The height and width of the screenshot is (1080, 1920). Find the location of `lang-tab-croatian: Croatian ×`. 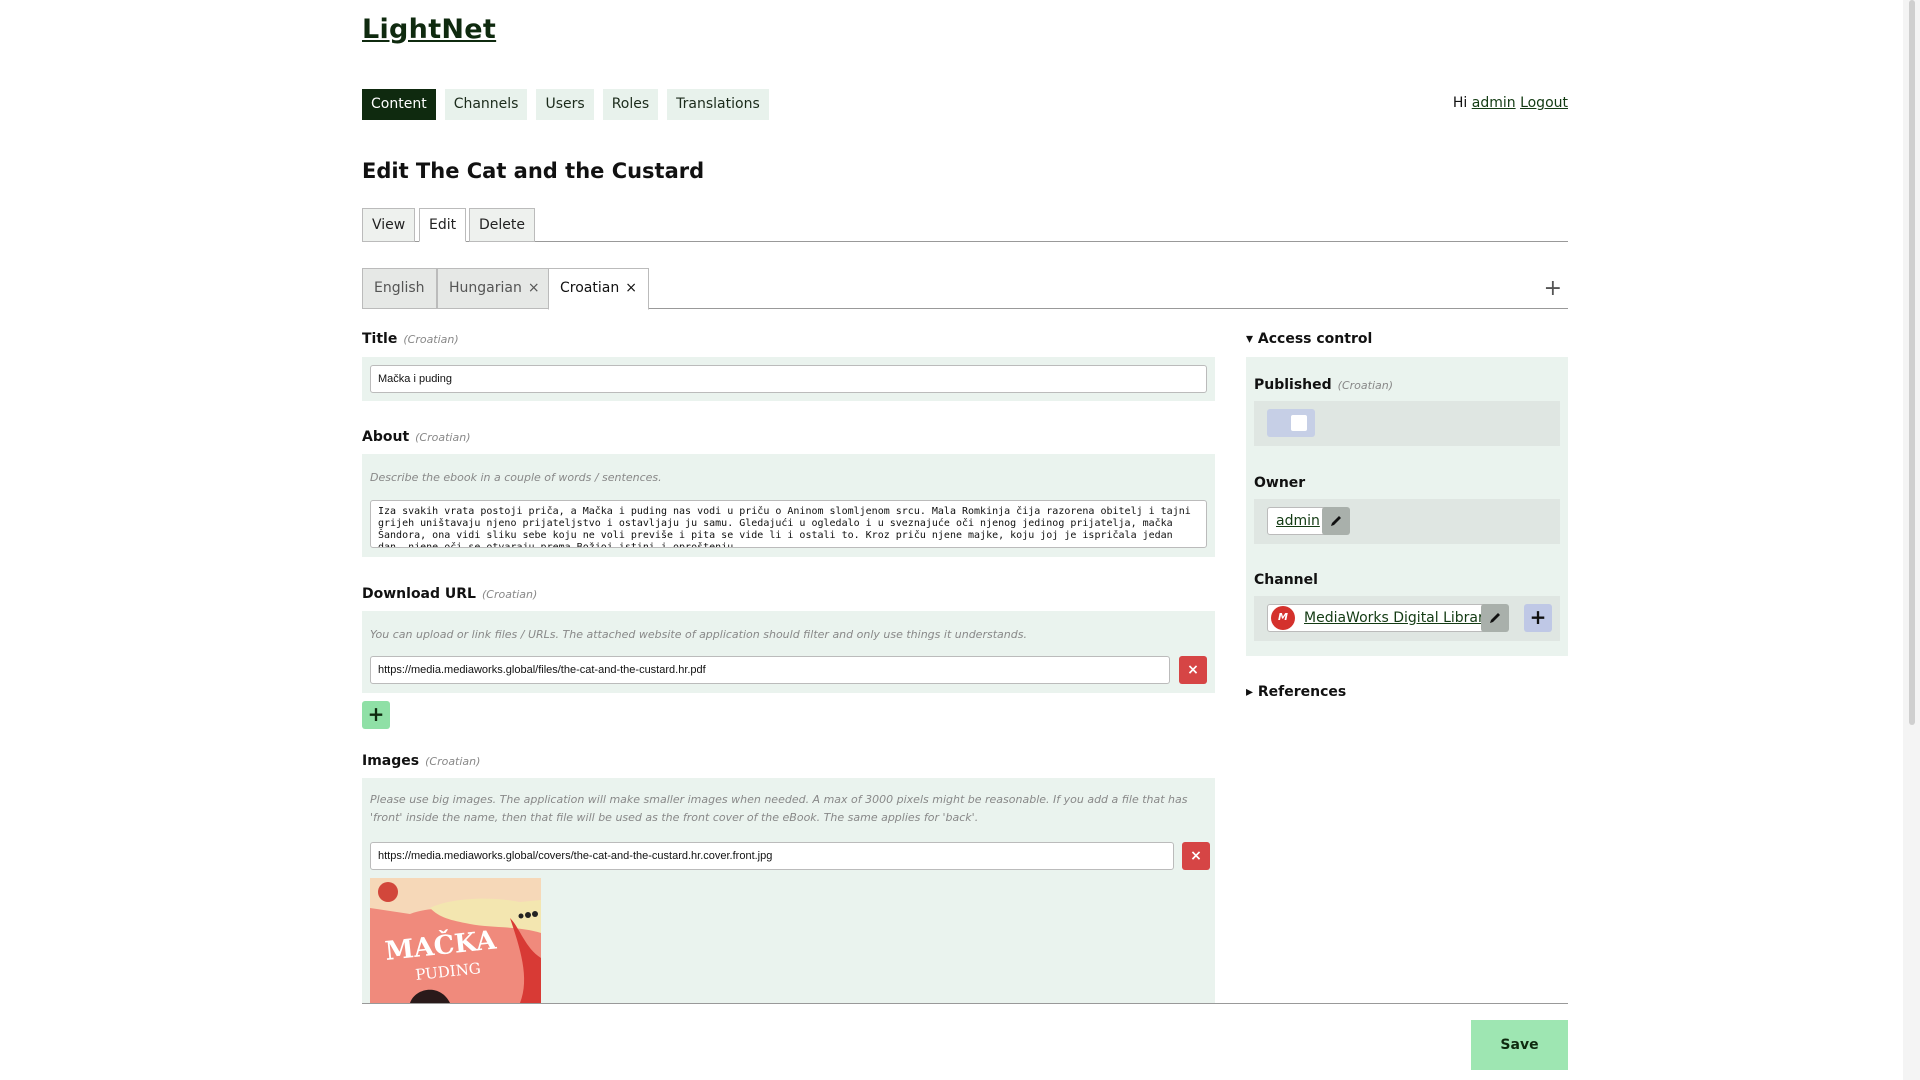

lang-tab-croatian: Croatian × is located at coordinates (598, 289).